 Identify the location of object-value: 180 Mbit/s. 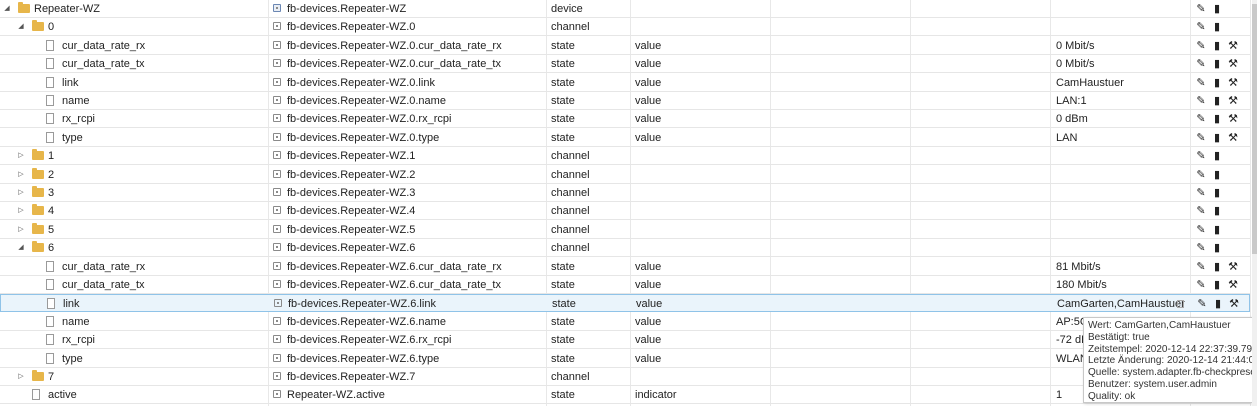
(1081, 285).